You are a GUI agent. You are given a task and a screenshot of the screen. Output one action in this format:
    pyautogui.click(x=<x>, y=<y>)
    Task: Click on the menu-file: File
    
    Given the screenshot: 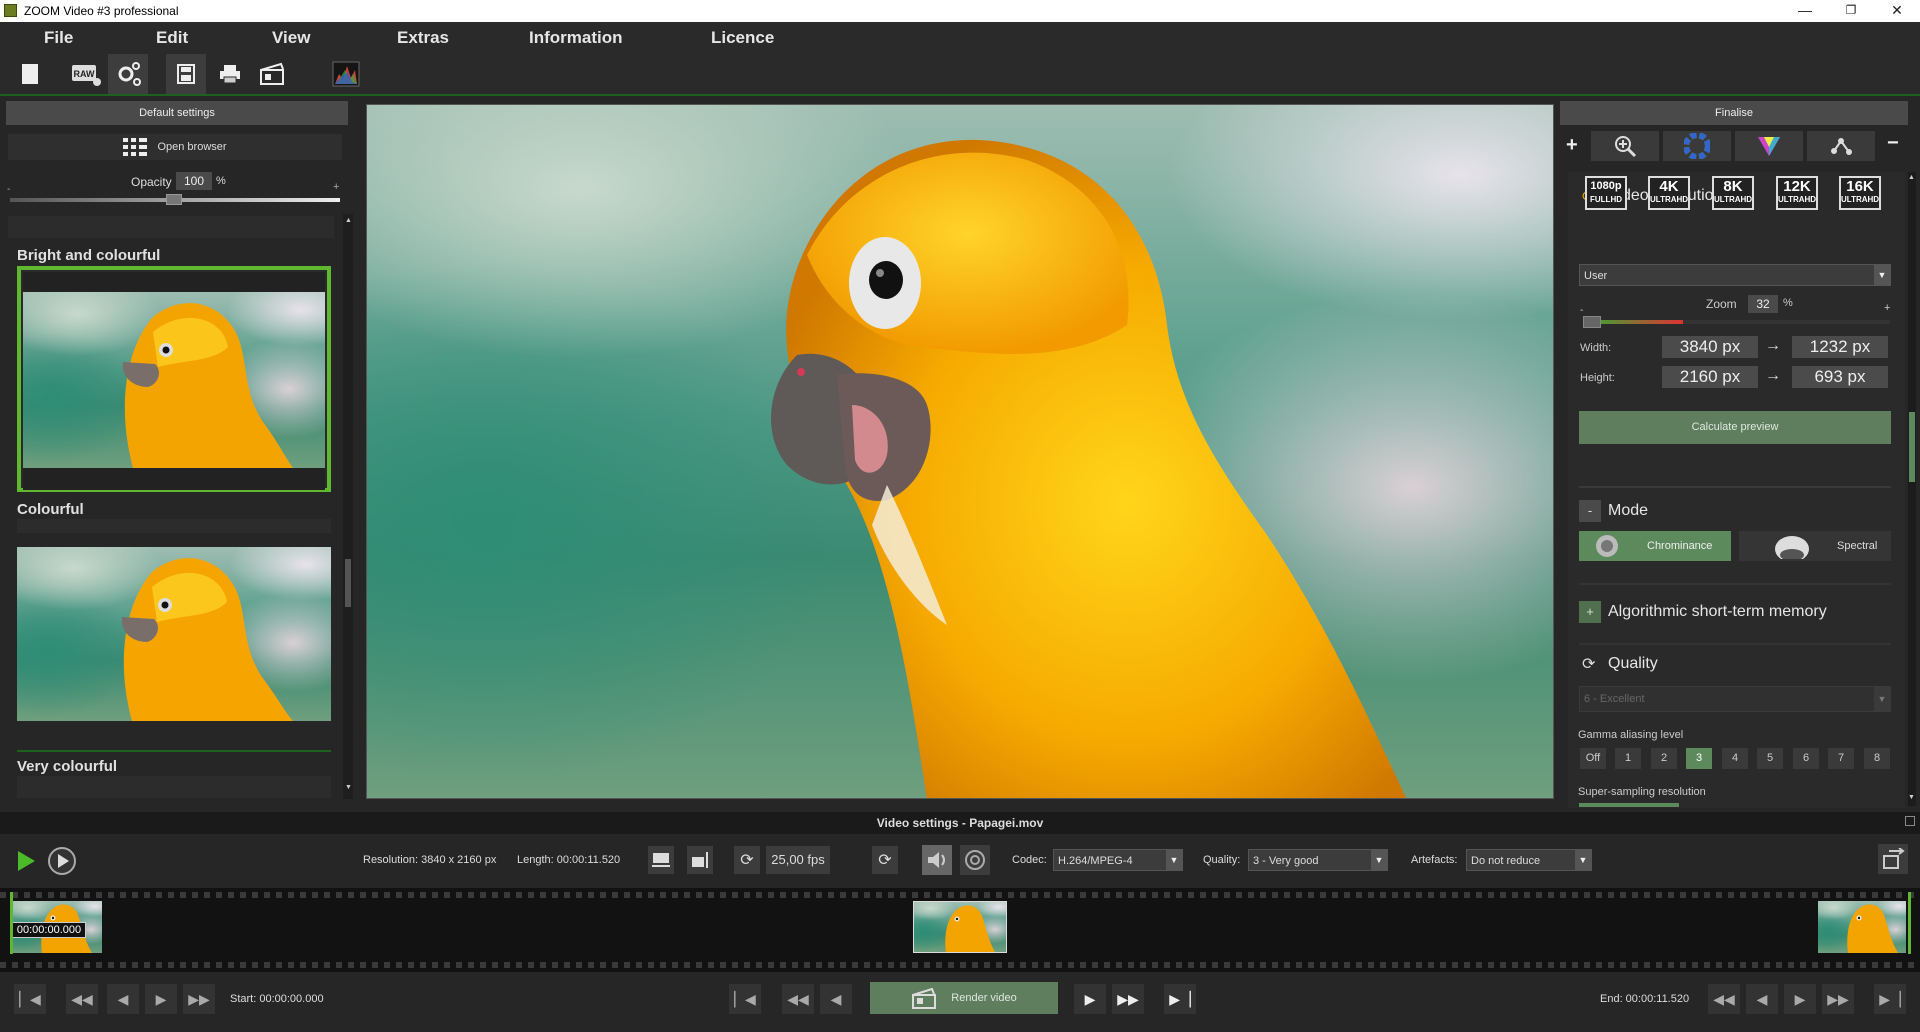 What is the action you would take?
    pyautogui.click(x=58, y=38)
    